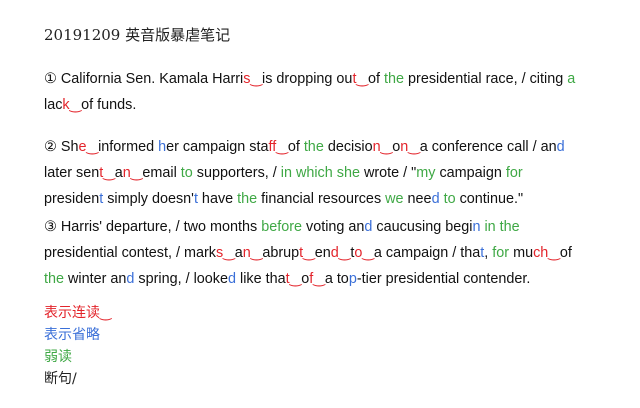 This screenshot has width=640, height=408. Describe the element at coordinates (153, 227) in the screenshot. I see `text-segment: ③ Harris' departure, / two months` at that location.